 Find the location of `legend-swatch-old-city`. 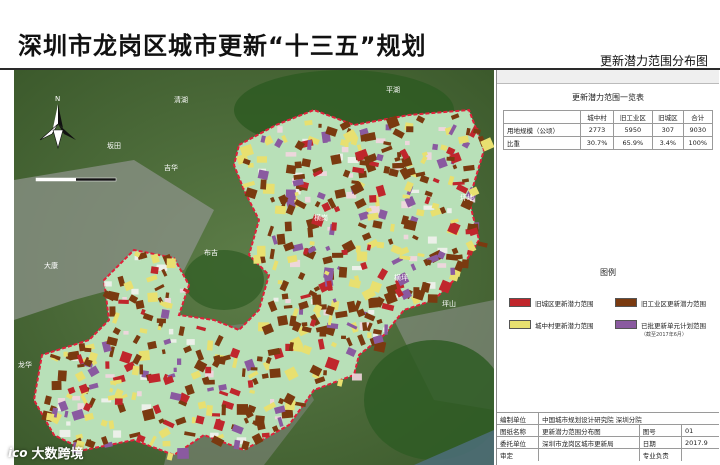

legend-swatch-old-city is located at coordinates (520, 302).